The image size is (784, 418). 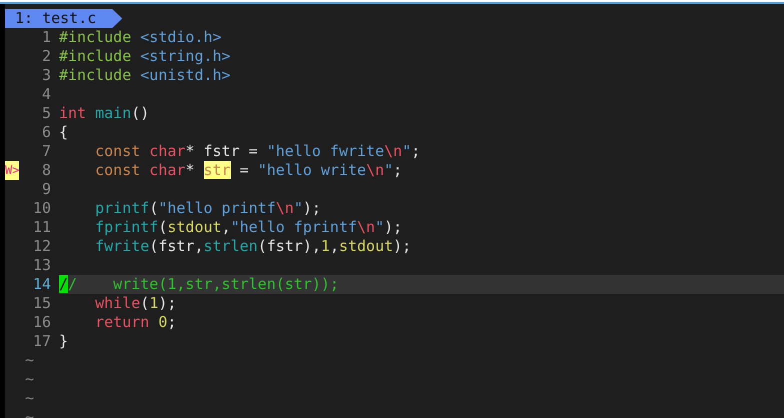 What do you see at coordinates (46, 56) in the screenshot?
I see `line-number: 2` at bounding box center [46, 56].